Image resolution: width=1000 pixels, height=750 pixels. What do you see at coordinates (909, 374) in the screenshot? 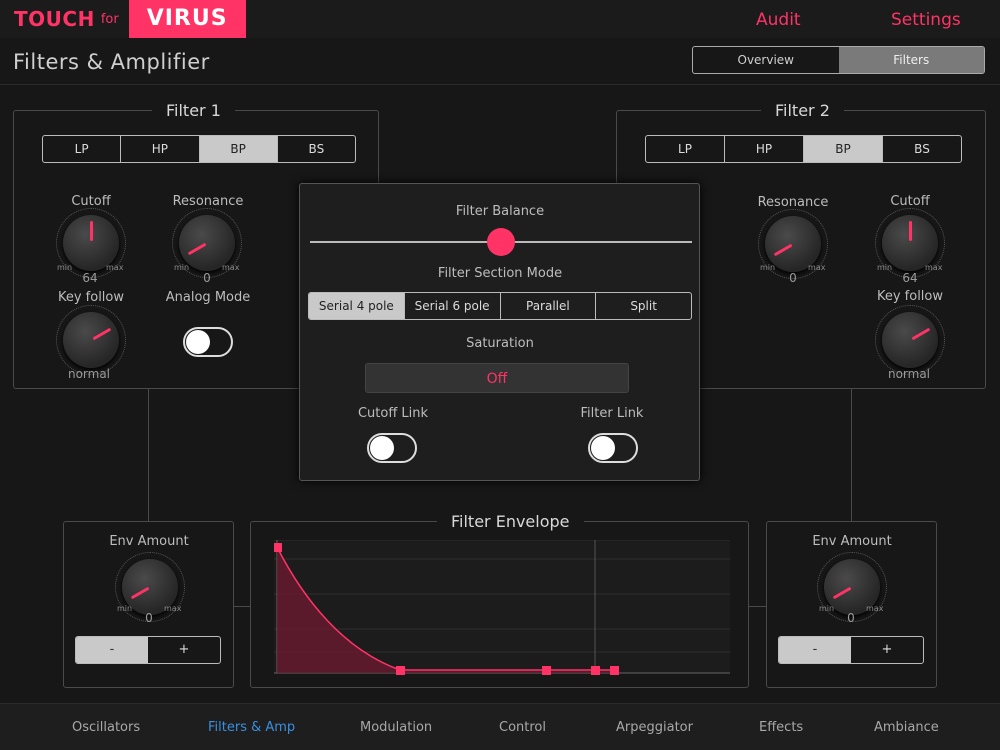
I see `filter2-keyfollow-value: normal` at bounding box center [909, 374].